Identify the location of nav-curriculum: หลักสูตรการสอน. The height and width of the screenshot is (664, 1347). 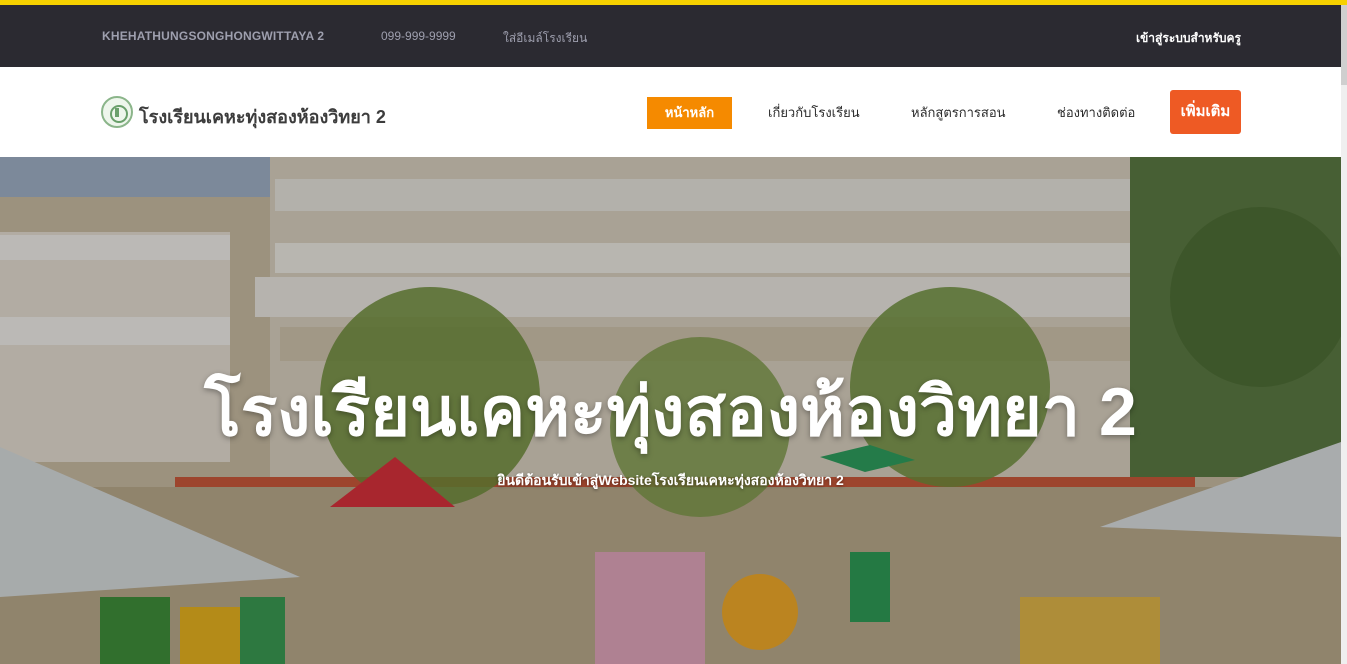
(958, 113).